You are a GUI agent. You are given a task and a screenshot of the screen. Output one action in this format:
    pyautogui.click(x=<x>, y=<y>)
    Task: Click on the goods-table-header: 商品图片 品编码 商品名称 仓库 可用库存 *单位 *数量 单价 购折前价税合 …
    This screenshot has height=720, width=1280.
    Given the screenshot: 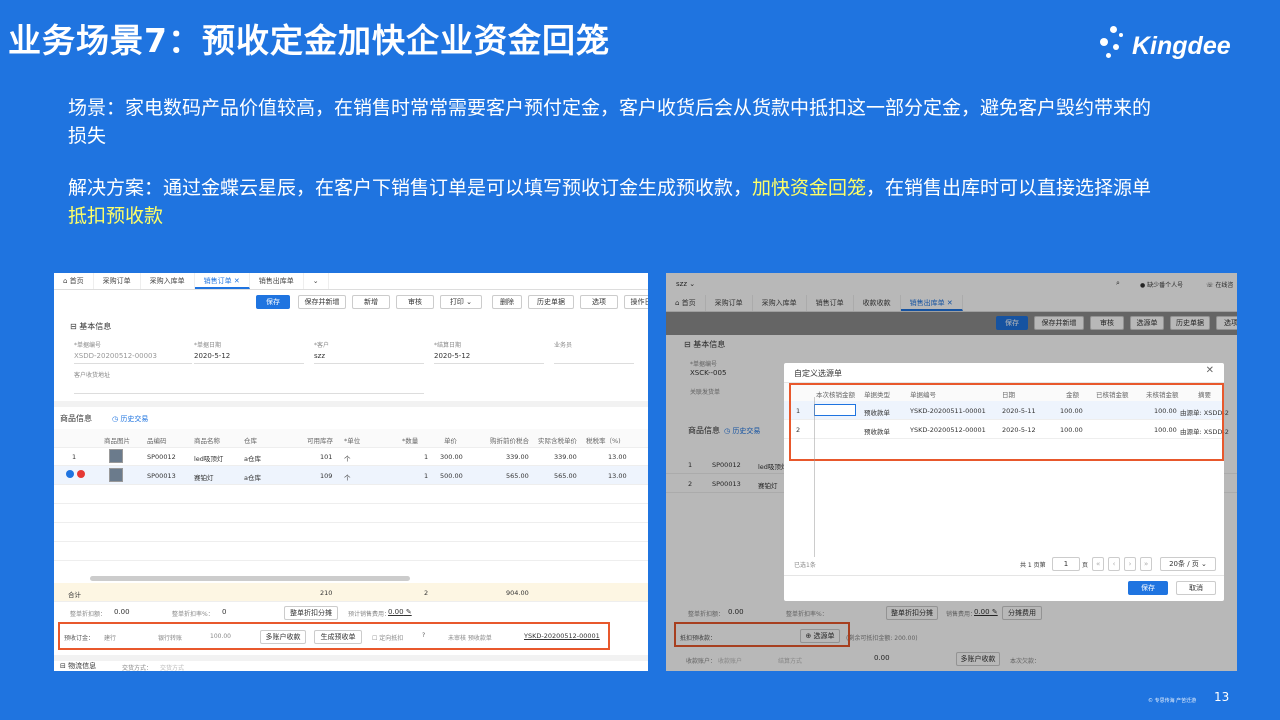 What is the action you would take?
    pyautogui.click(x=351, y=438)
    